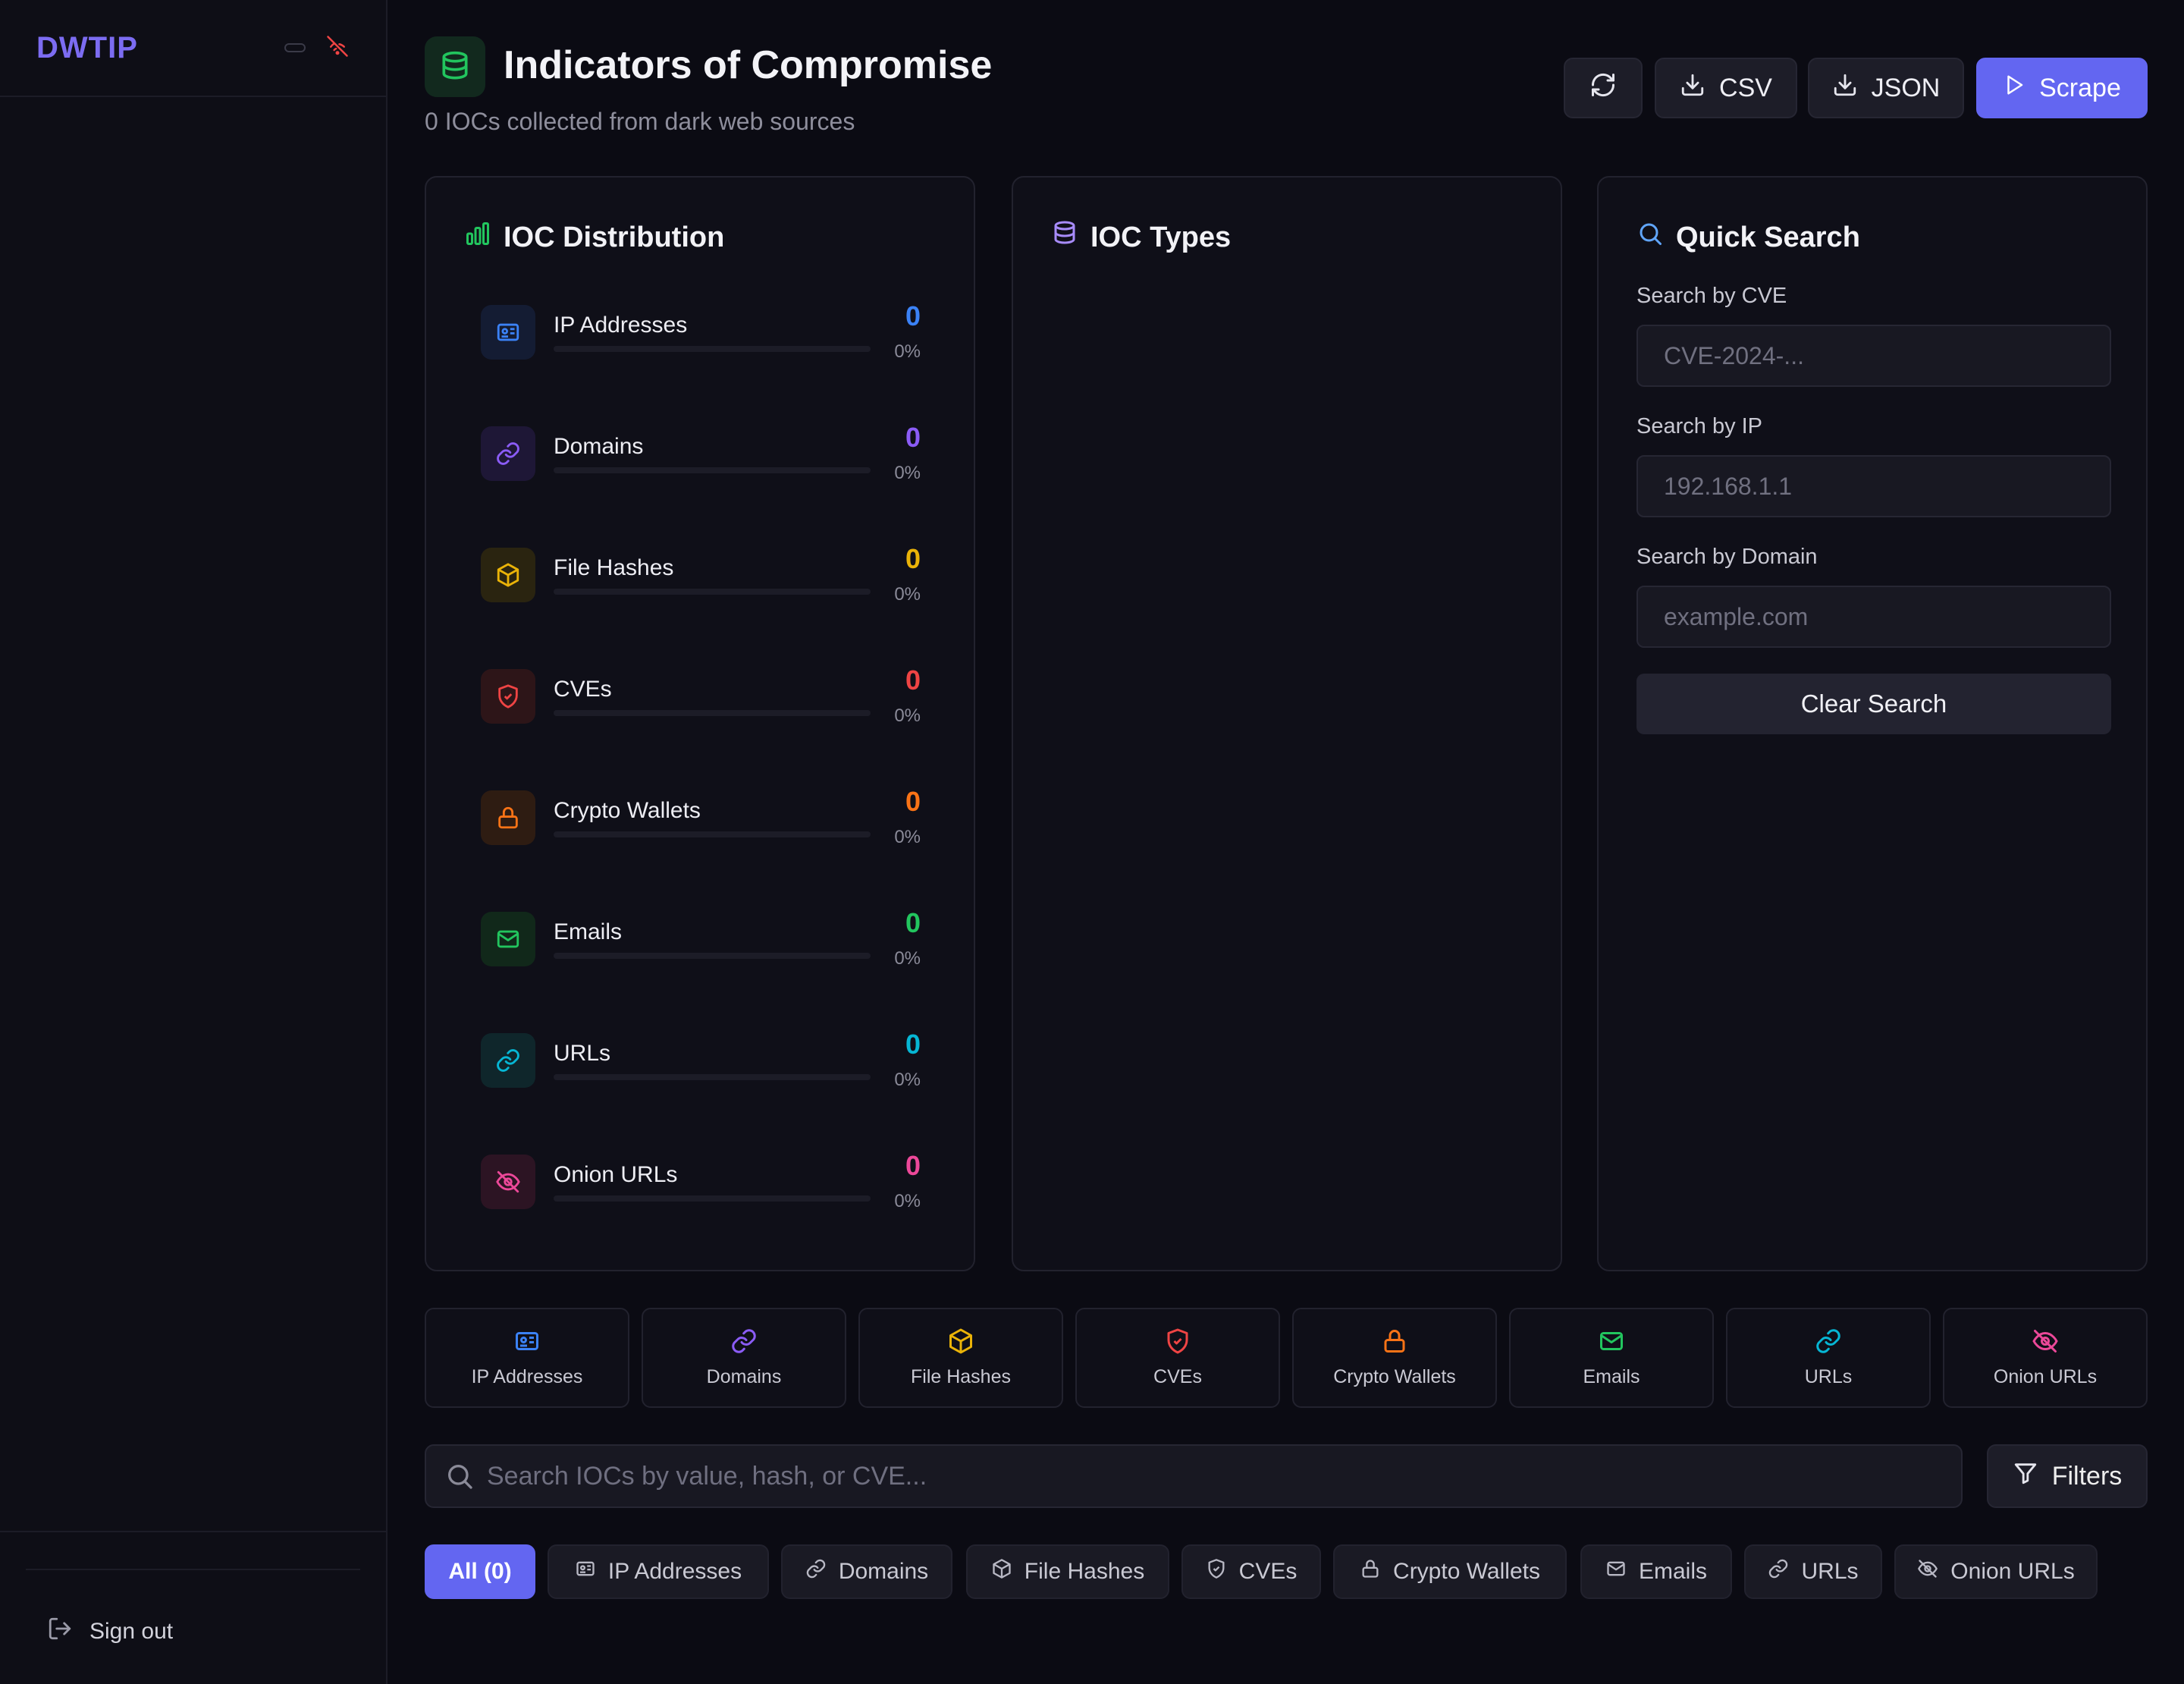  I want to click on tile-onion-urls: Onion URLs, so click(2045, 1358).